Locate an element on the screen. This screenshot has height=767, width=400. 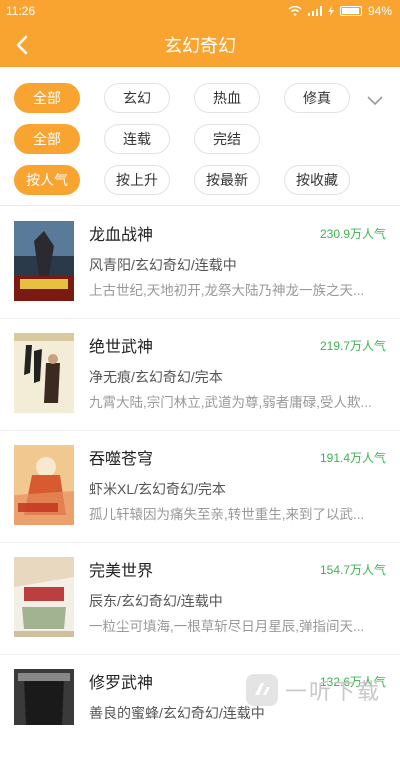
sort-newest: 按最新 is located at coordinates (227, 180).